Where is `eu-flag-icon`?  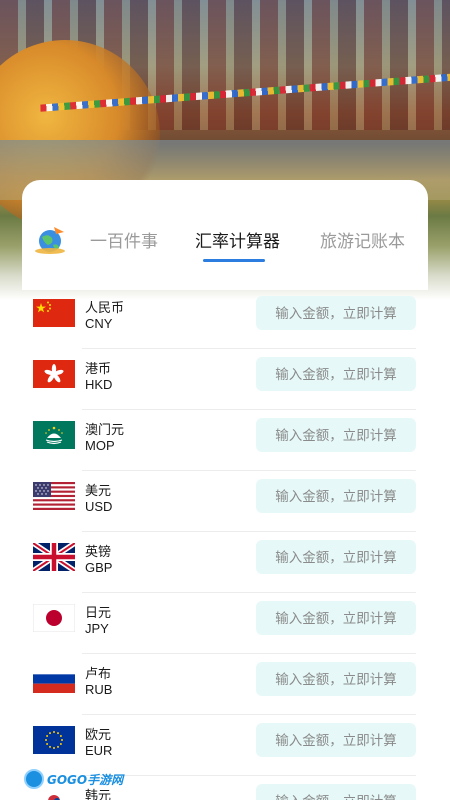
eu-flag-icon is located at coordinates (54, 740).